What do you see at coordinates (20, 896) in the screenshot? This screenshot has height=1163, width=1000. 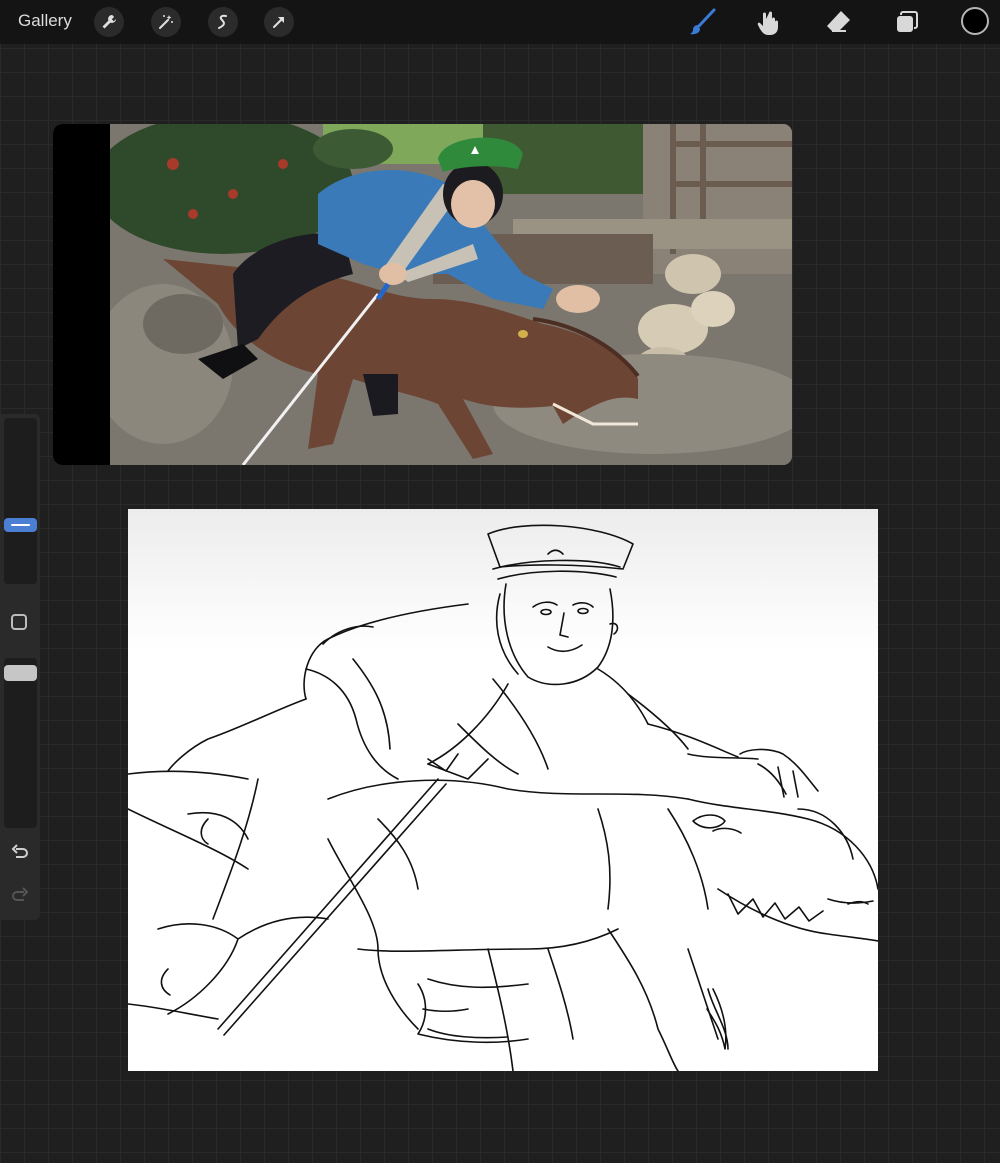 I see `redo-icon` at bounding box center [20, 896].